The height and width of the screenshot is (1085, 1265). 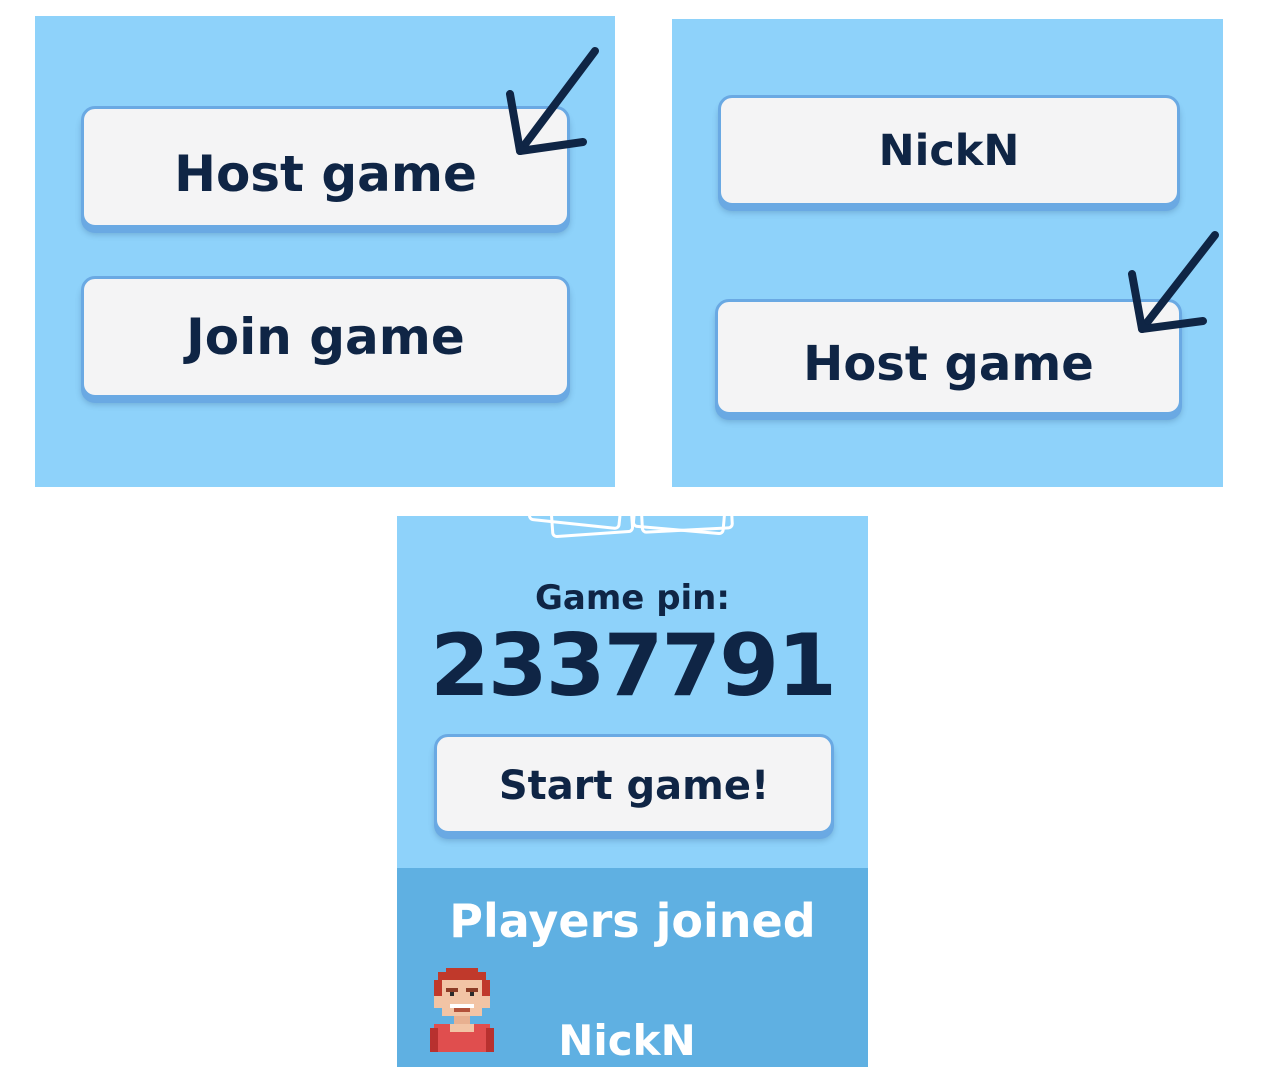 I want to click on join-game-button: Join game, so click(x=325, y=337).